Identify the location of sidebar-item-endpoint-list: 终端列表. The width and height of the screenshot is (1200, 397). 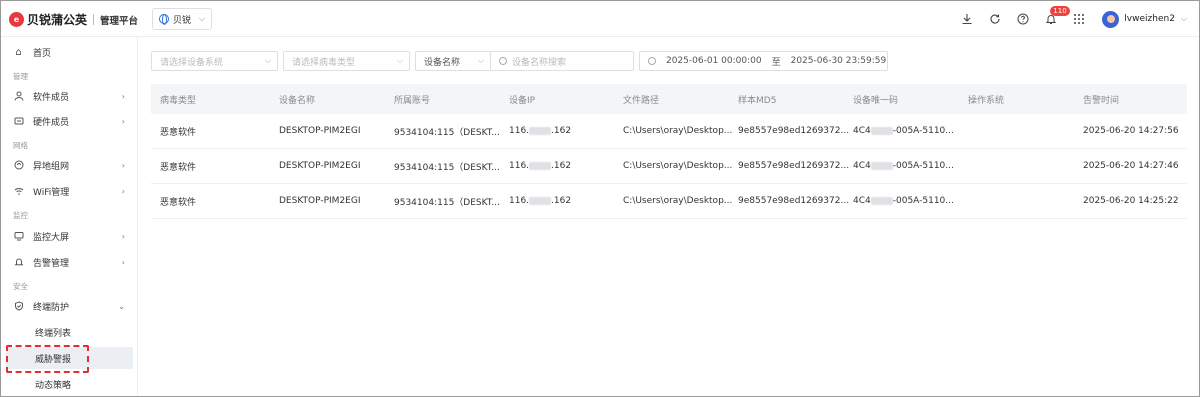
(69, 332).